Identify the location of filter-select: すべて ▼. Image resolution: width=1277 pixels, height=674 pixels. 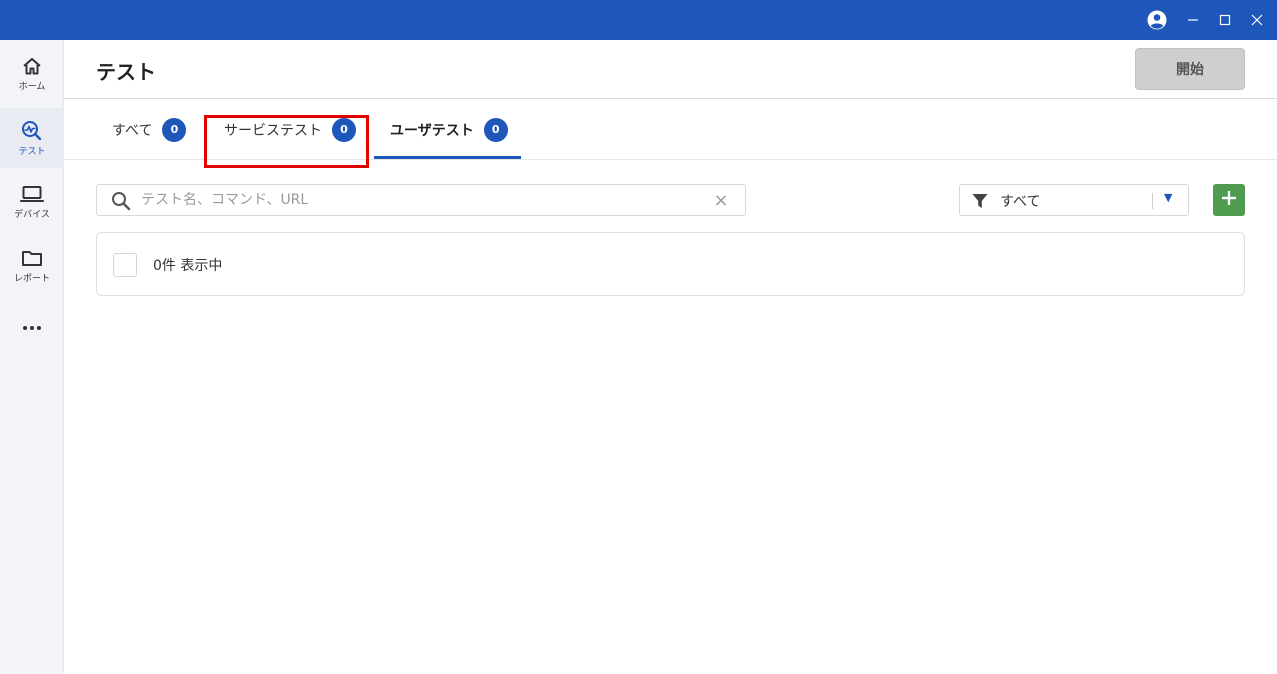
(1074, 200).